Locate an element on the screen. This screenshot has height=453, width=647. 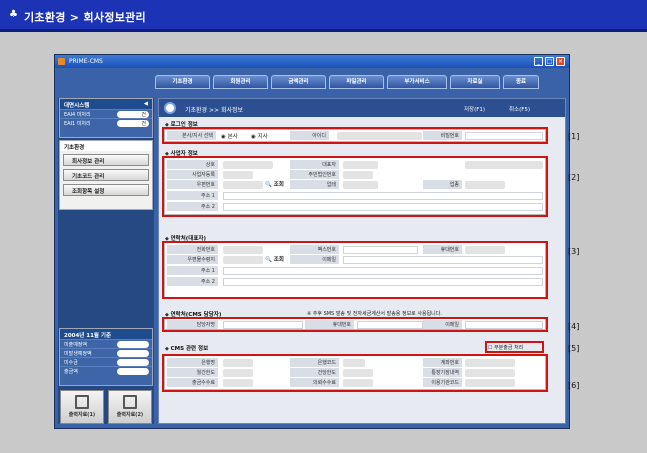
tab-basic-env: 기초환경 is located at coordinates (182, 82).